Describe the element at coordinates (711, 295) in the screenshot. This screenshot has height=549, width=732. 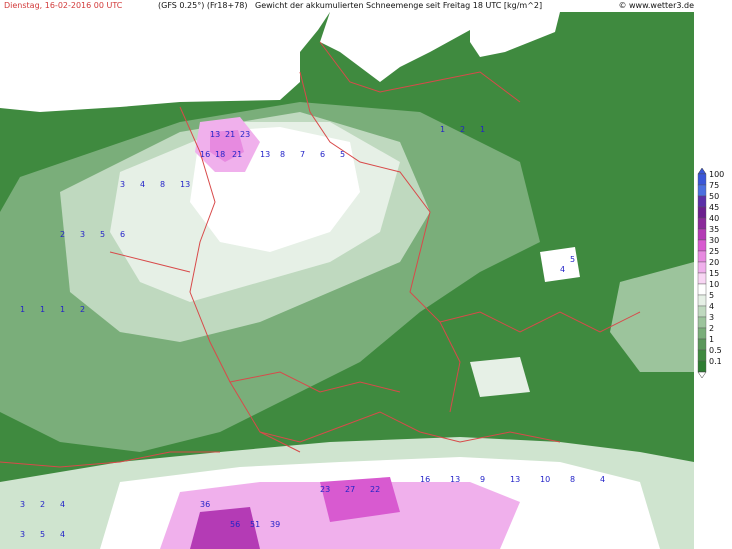
I see `legend-label: 5` at that location.